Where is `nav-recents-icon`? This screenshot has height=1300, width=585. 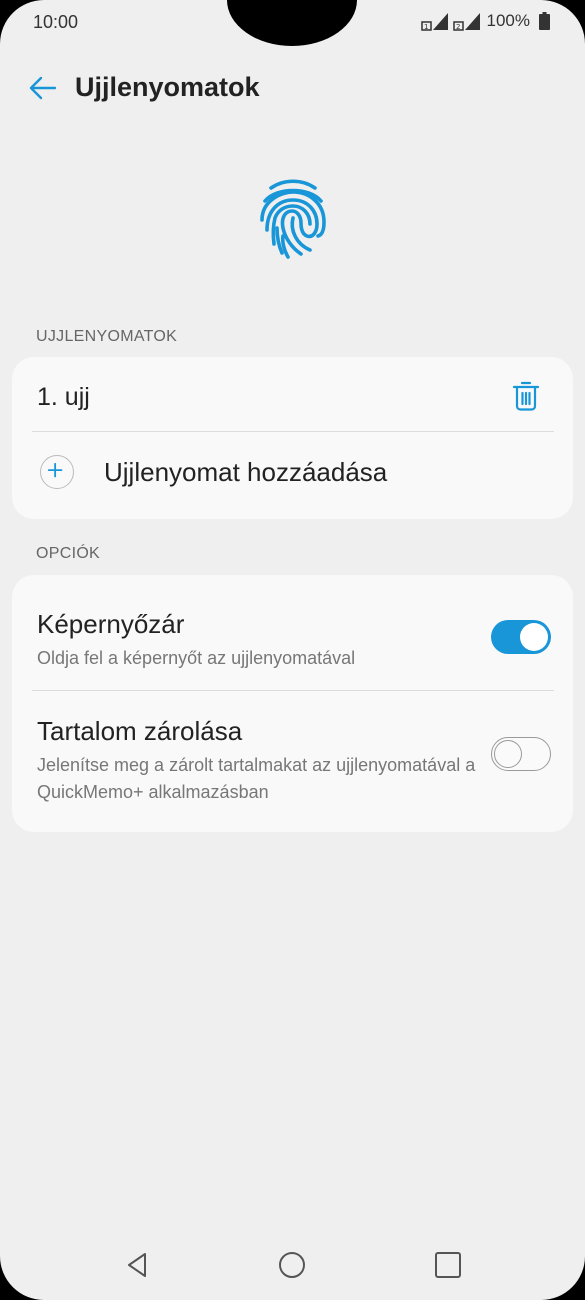 nav-recents-icon is located at coordinates (448, 1265).